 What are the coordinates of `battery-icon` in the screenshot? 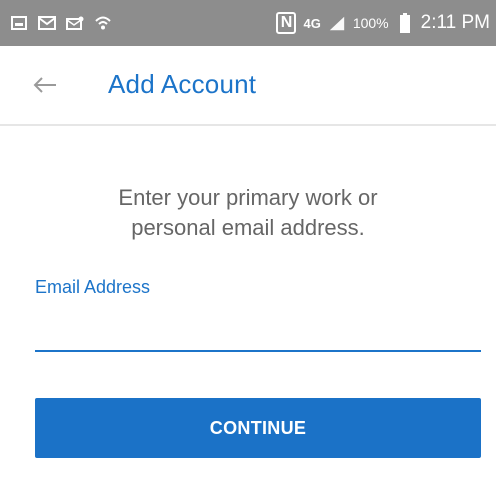 It's located at (405, 23).